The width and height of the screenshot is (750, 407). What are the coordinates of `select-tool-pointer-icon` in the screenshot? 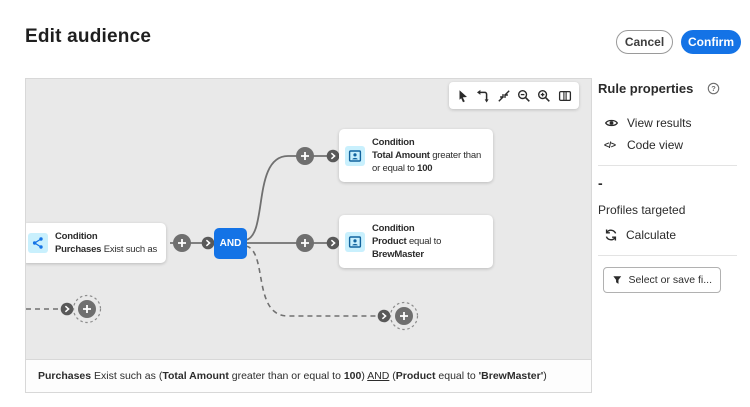 It's located at (463, 95).